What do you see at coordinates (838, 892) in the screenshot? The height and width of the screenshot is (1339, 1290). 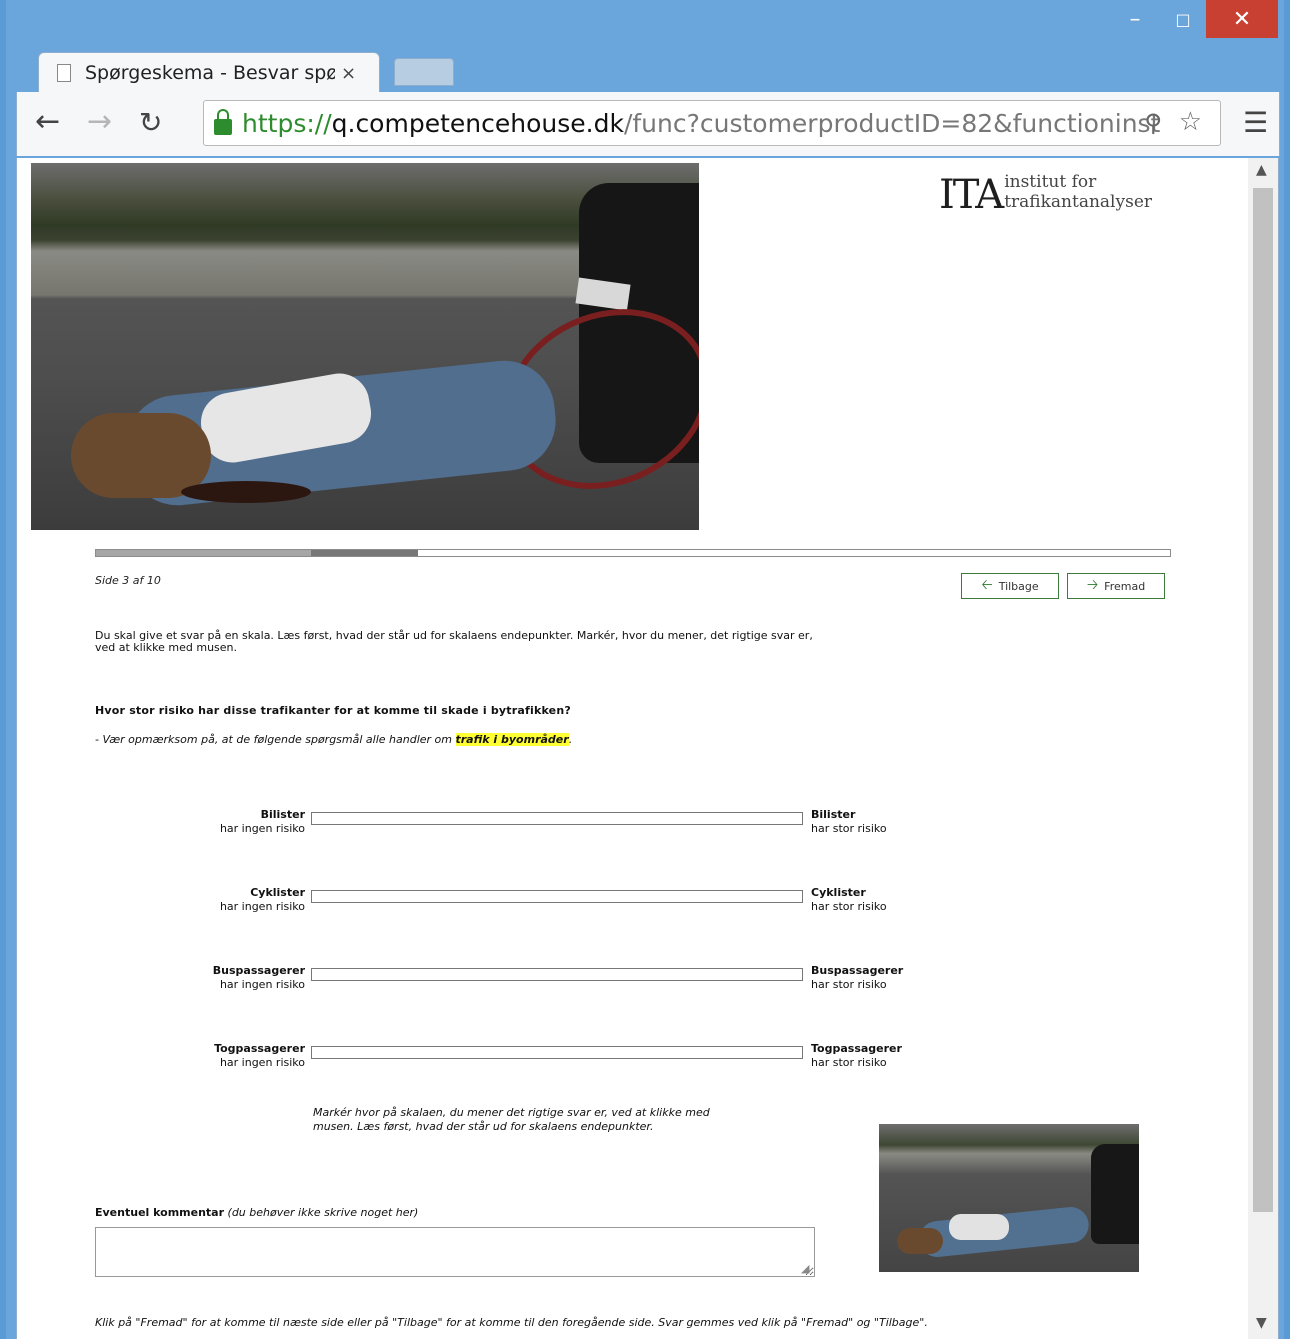 I see `scale-group-right: Cyklister` at bounding box center [838, 892].